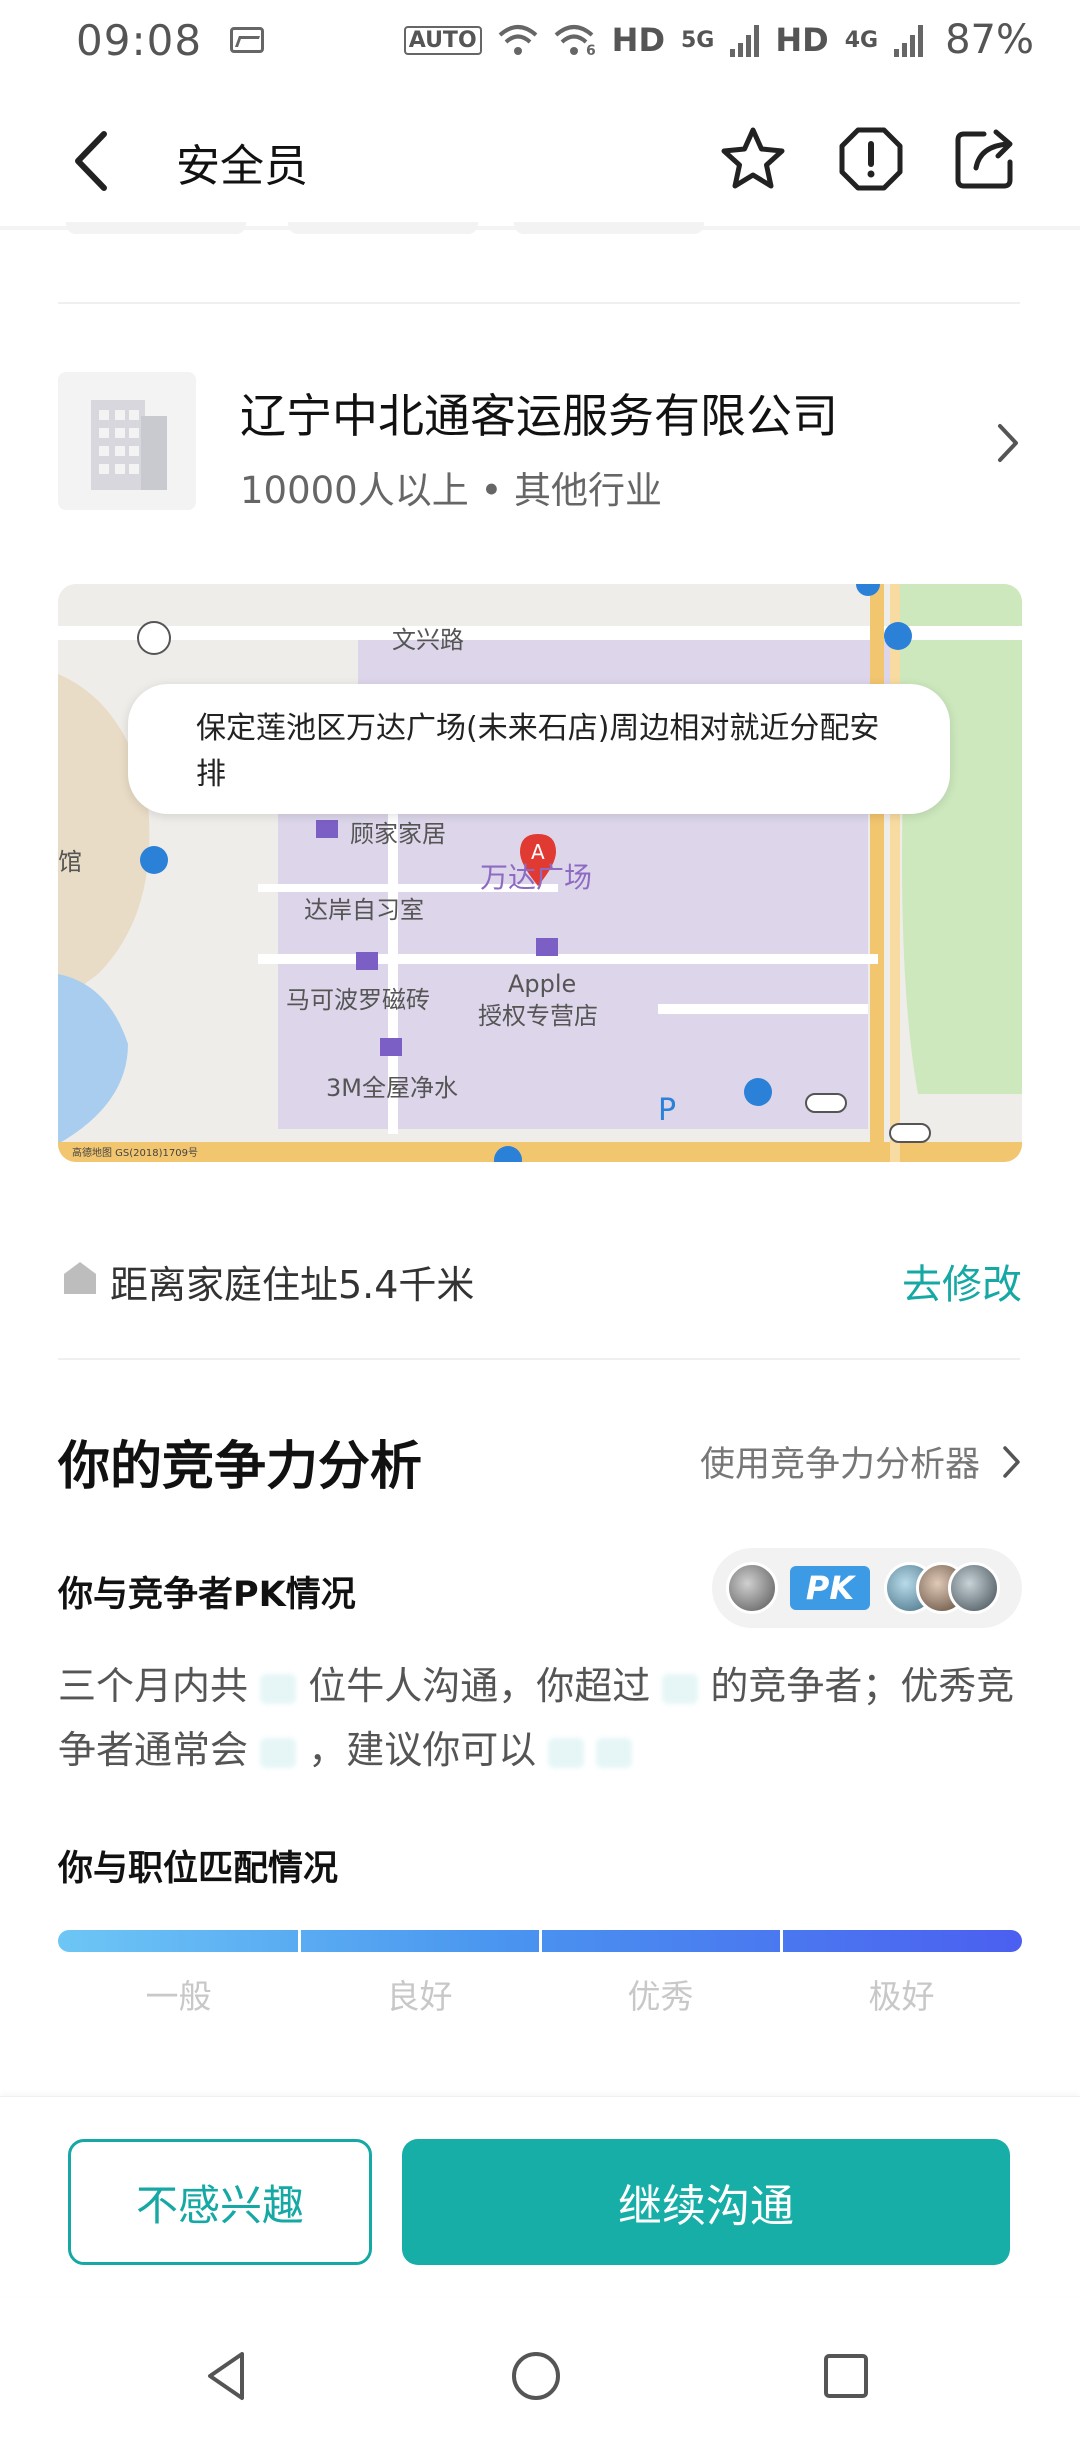  I want to click on distance-text: 距离家庭住址5.4千米, so click(292, 1285).